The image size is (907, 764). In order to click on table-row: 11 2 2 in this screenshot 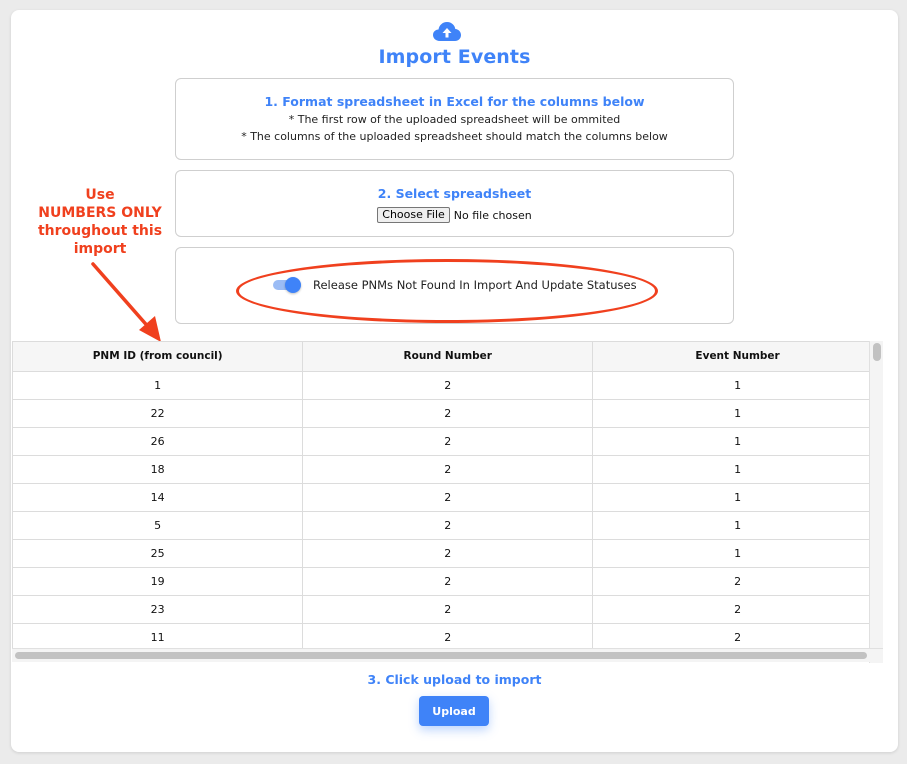, I will do `click(447, 637)`.